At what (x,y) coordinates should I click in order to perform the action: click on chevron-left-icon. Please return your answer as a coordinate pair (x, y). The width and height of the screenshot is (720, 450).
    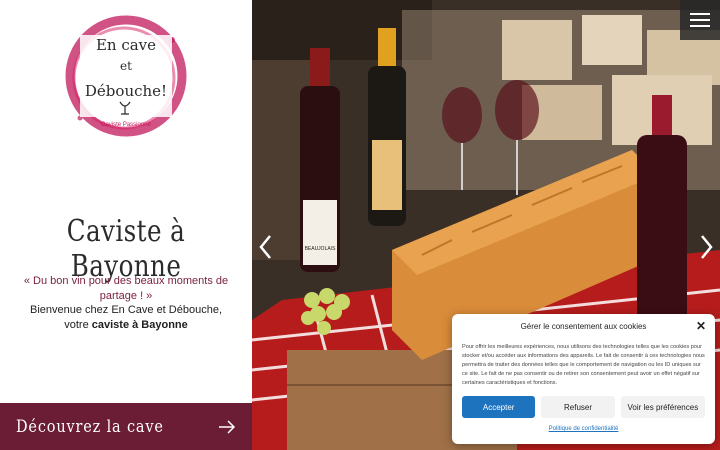
    Looking at the image, I should click on (266, 247).